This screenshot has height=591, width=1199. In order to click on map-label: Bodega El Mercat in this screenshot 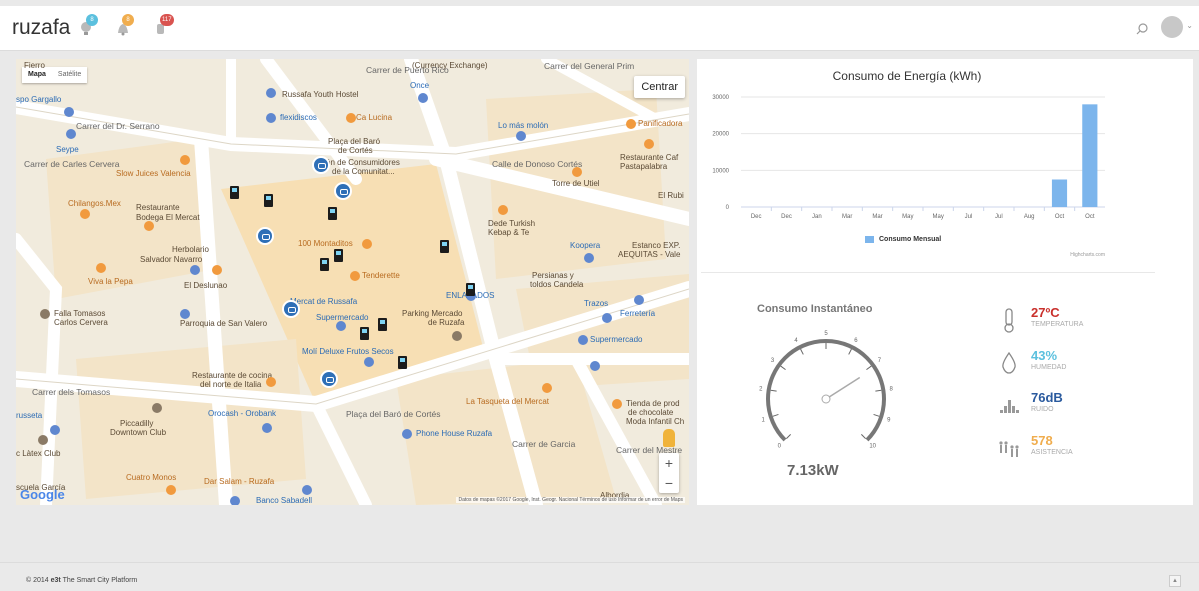, I will do `click(168, 217)`.